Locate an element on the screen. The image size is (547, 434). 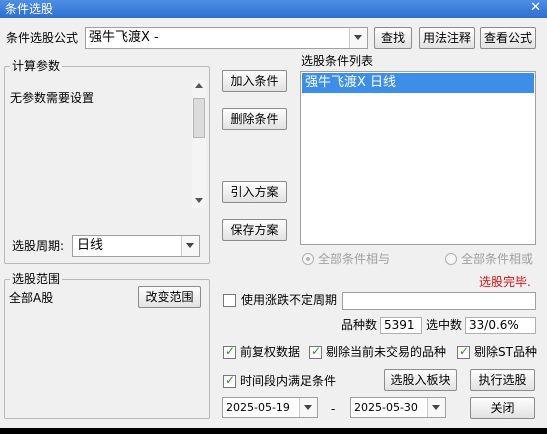
or-radio is located at coordinates (451, 259).